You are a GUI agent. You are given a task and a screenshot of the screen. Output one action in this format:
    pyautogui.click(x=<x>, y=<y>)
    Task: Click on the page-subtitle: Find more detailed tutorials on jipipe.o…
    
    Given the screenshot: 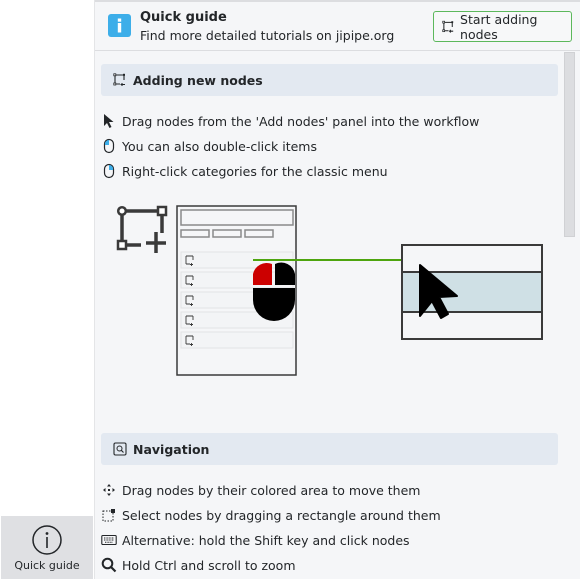 What is the action you would take?
    pyautogui.click(x=267, y=35)
    